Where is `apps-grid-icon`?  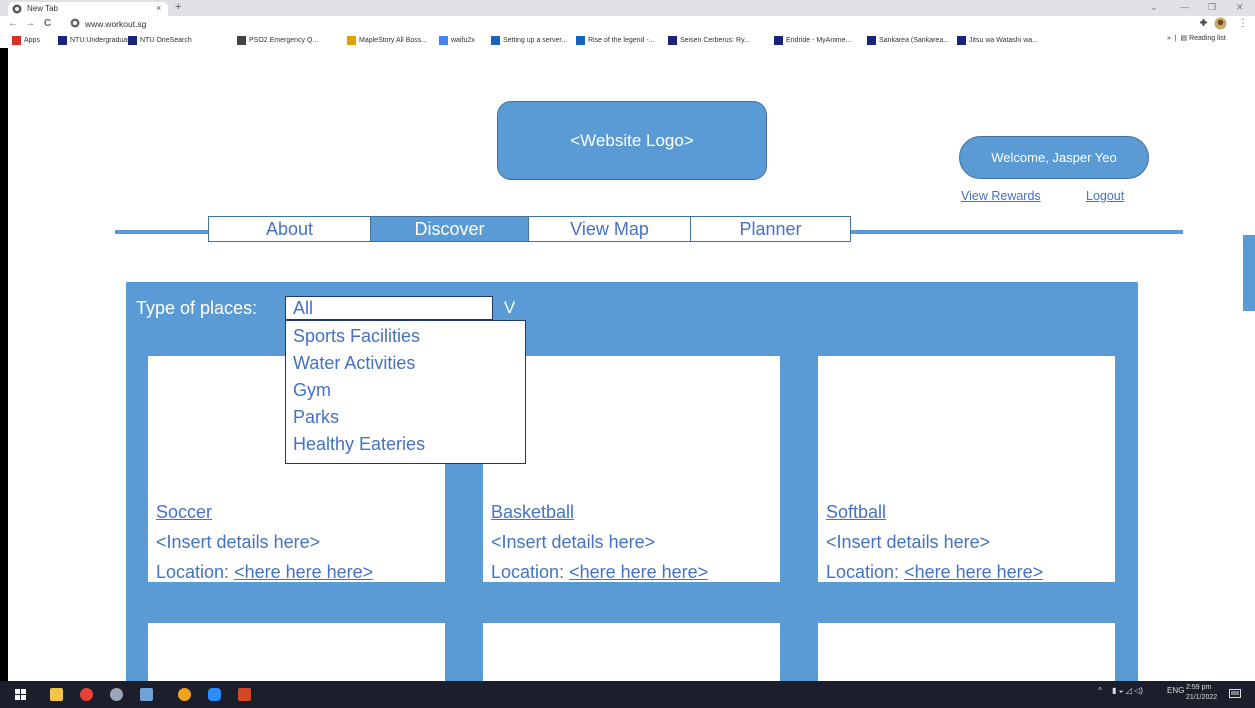
apps-grid-icon is located at coordinates (16, 40).